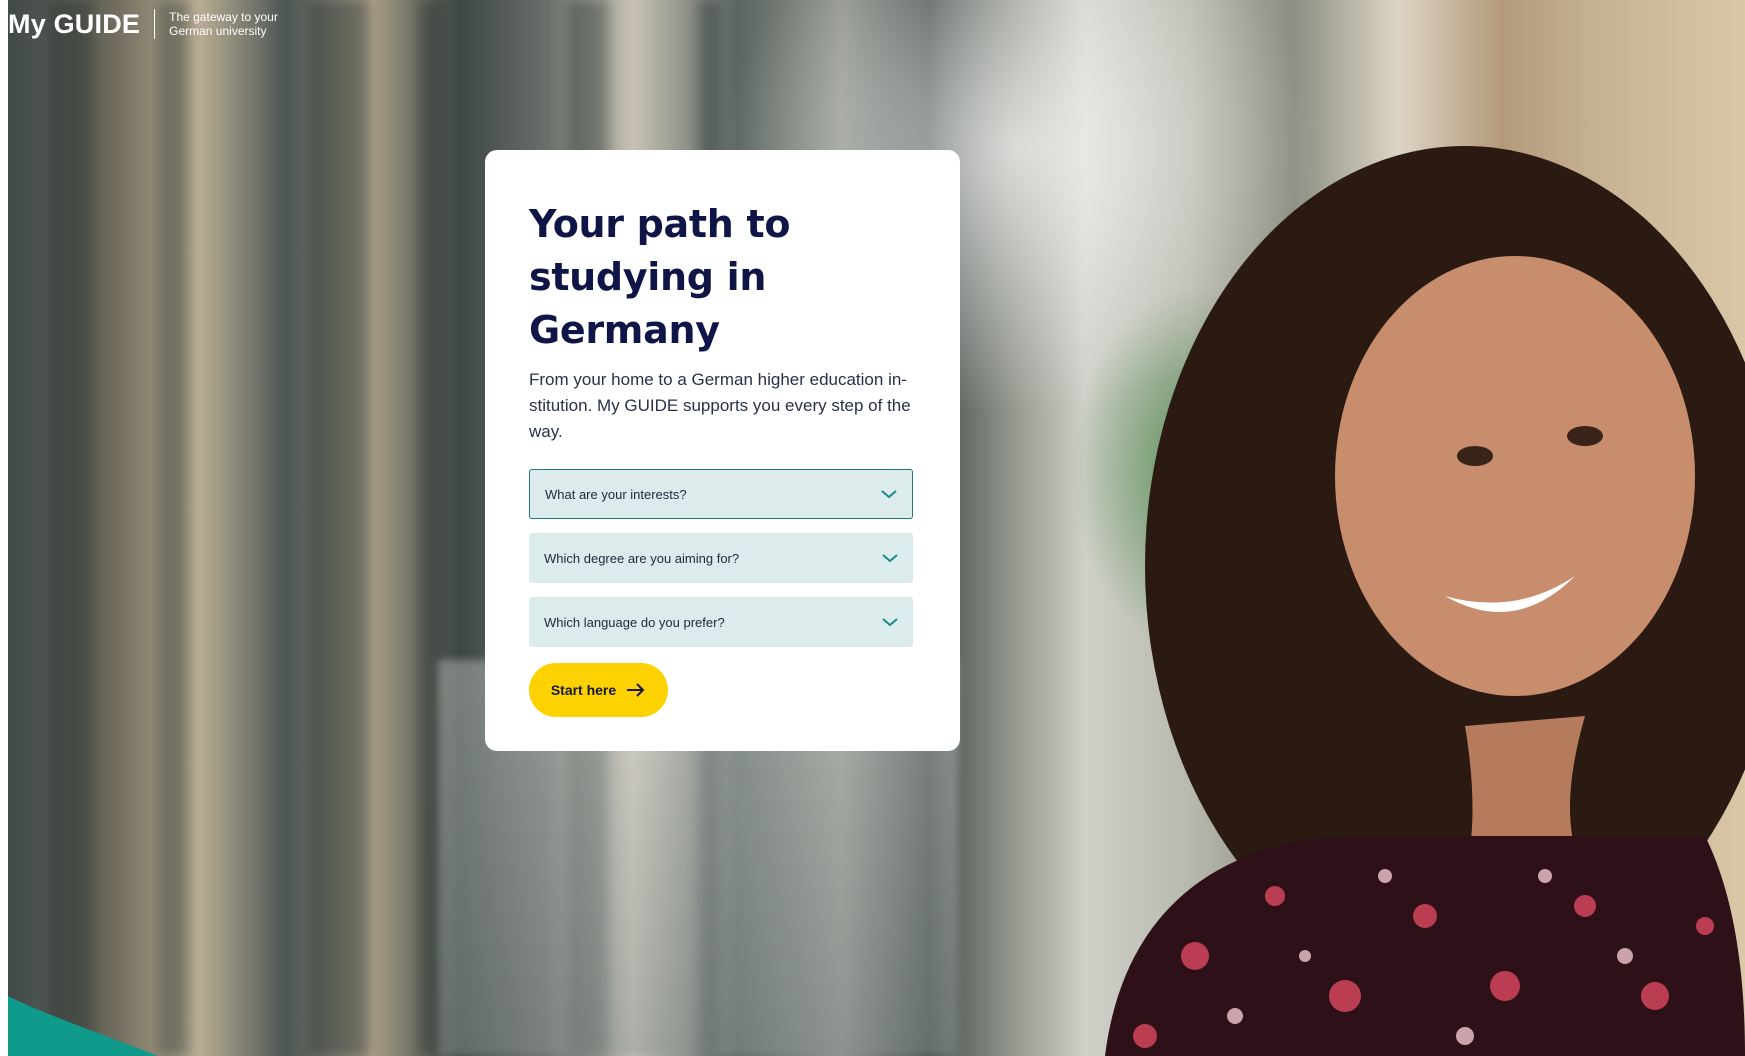 The image size is (1745, 1056). Describe the element at coordinates (642, 558) in the screenshot. I see `degree-select-label: Which degree are you aiming for?` at that location.